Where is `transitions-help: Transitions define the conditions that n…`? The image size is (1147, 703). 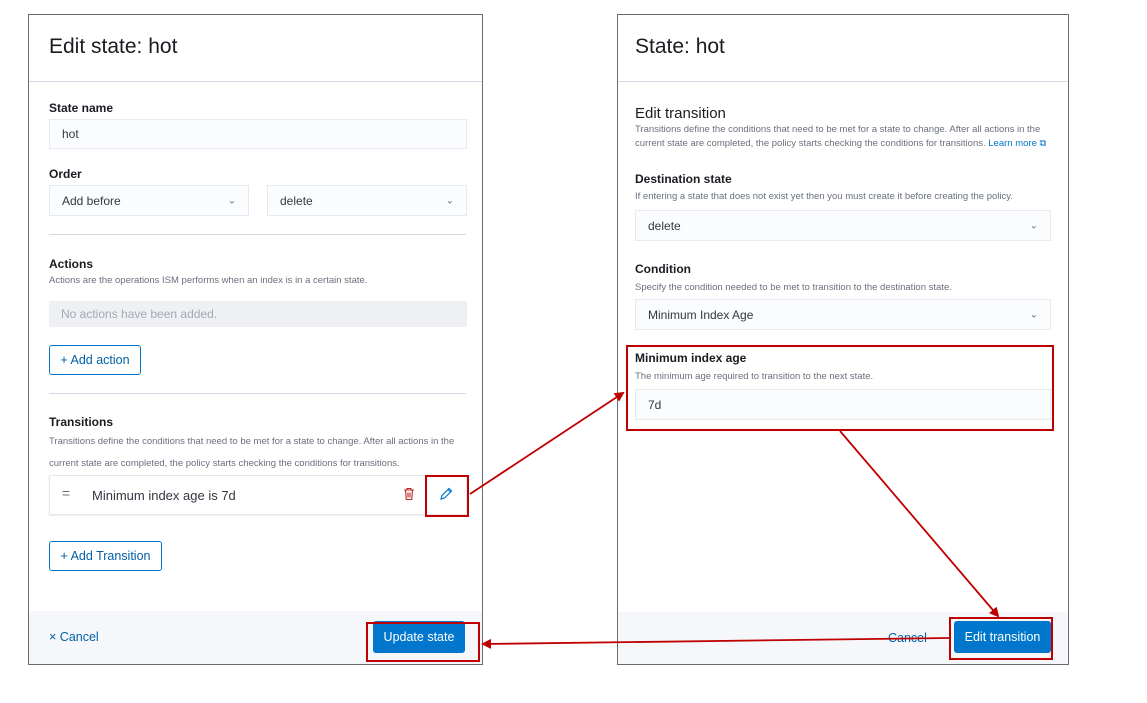 transitions-help: Transitions define the conditions that n… is located at coordinates (252, 452).